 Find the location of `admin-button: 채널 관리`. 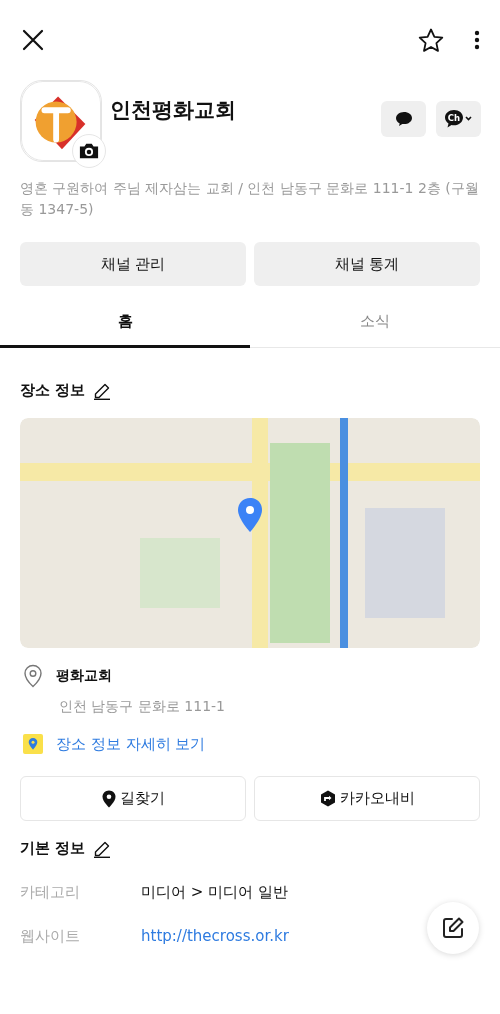

admin-button: 채널 관리 is located at coordinates (133, 264).